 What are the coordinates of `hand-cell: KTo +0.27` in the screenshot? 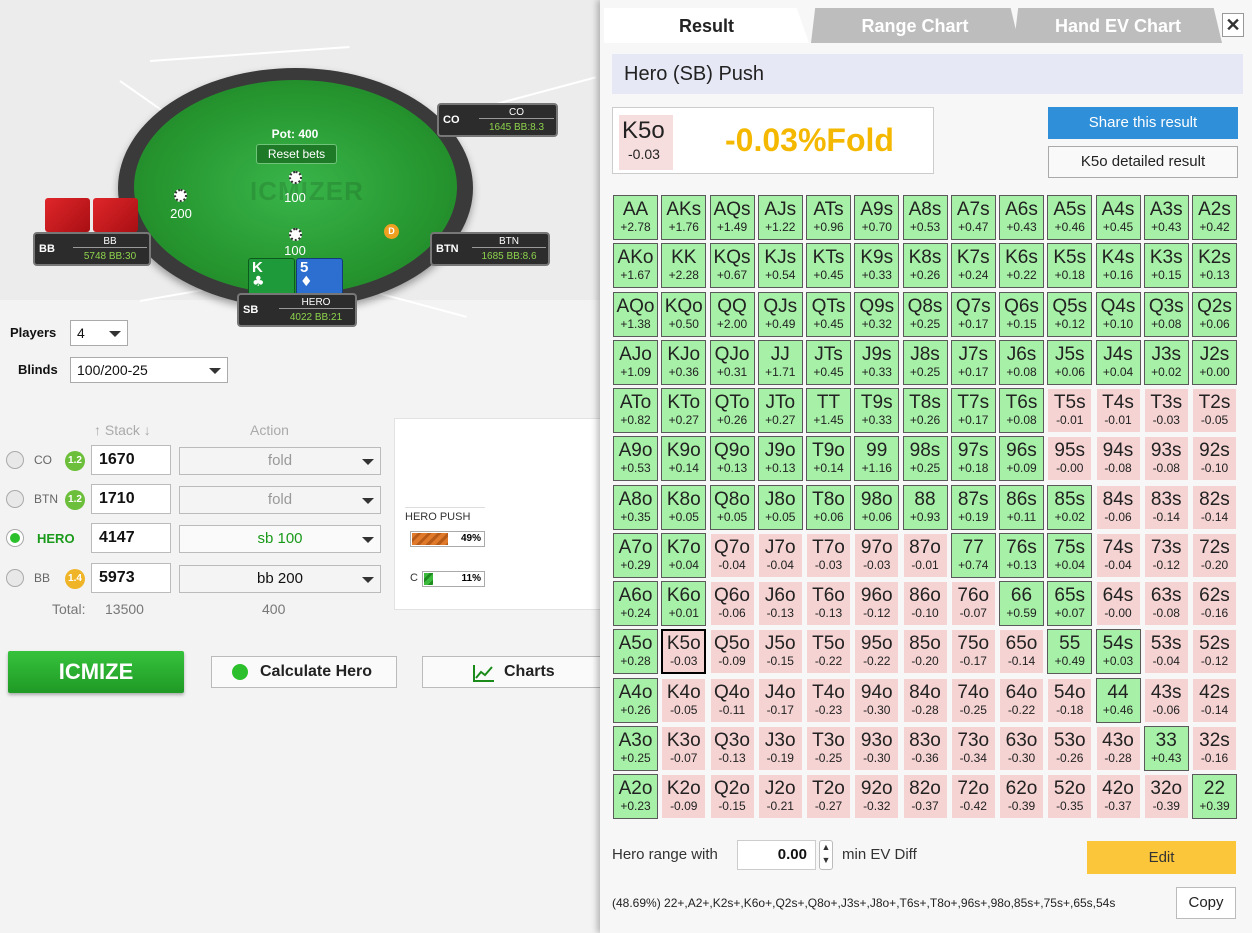 It's located at (684, 410).